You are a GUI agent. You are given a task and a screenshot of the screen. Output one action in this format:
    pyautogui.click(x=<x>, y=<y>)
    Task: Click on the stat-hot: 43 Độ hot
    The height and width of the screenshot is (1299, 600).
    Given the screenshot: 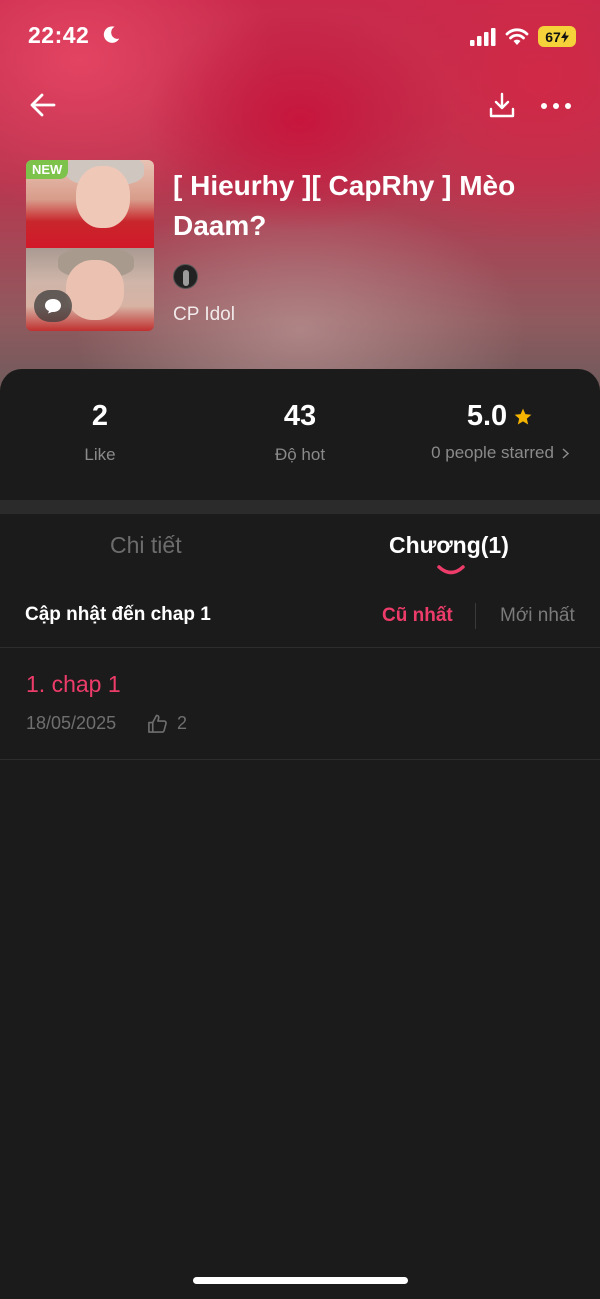 What is the action you would take?
    pyautogui.click(x=300, y=432)
    